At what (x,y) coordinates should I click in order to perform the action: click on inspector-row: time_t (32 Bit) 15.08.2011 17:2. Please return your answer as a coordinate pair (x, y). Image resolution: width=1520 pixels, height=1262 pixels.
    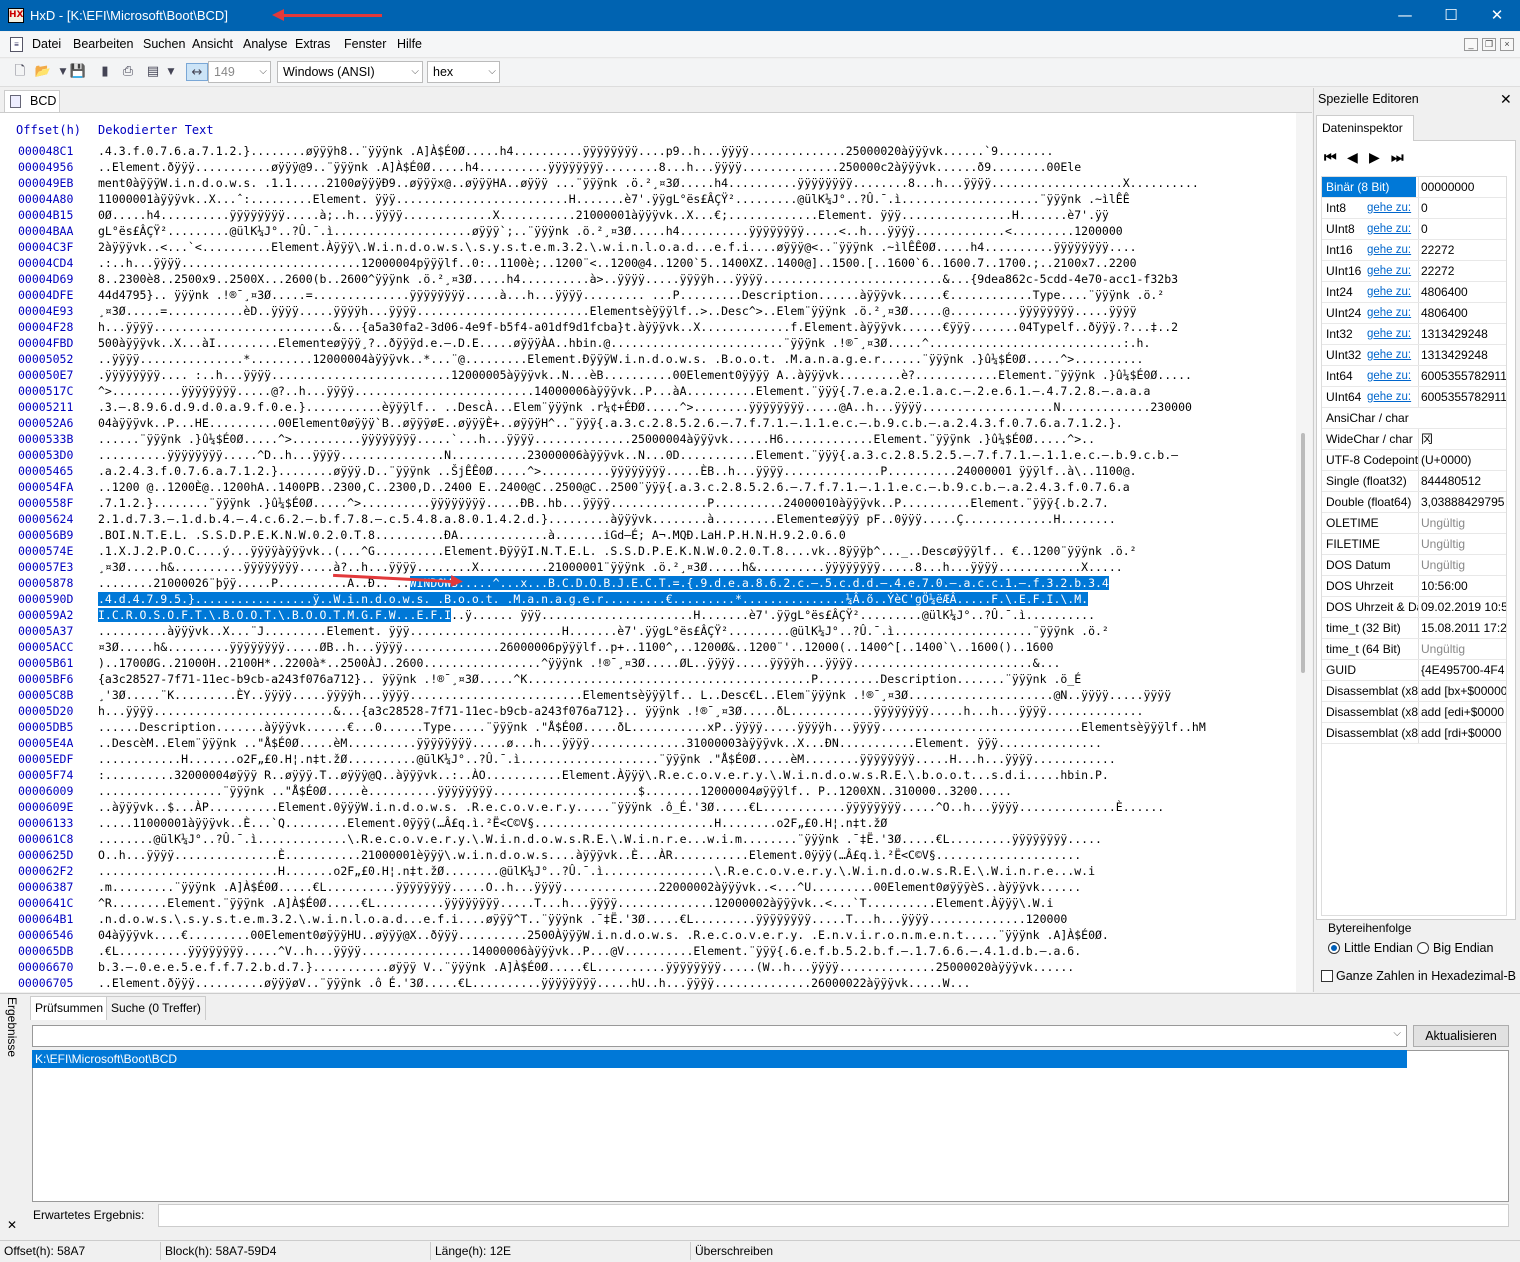
    Looking at the image, I should click on (1414, 628).